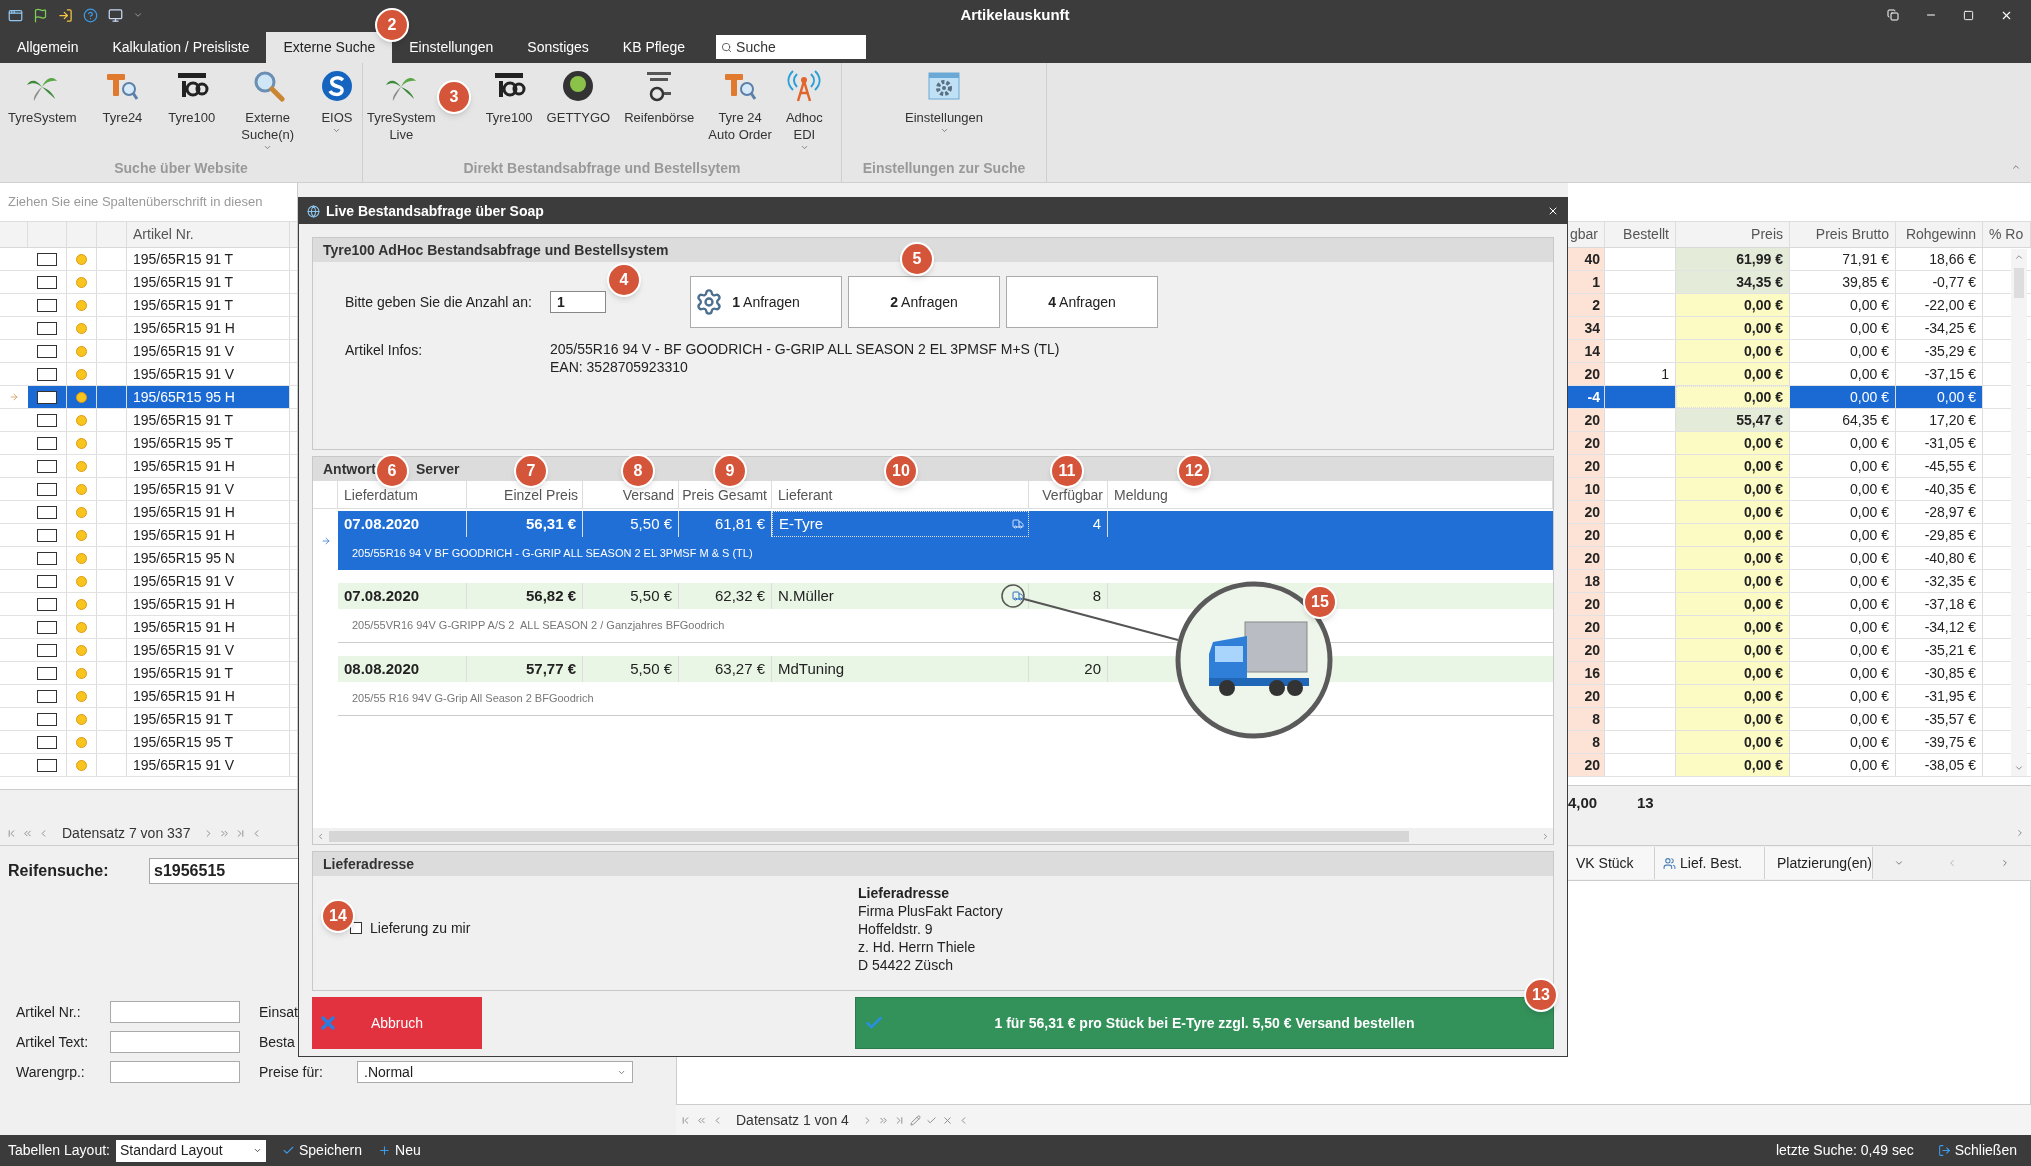  What do you see at coordinates (397, 1023) in the screenshot?
I see `cancel-button: Abbruch` at bounding box center [397, 1023].